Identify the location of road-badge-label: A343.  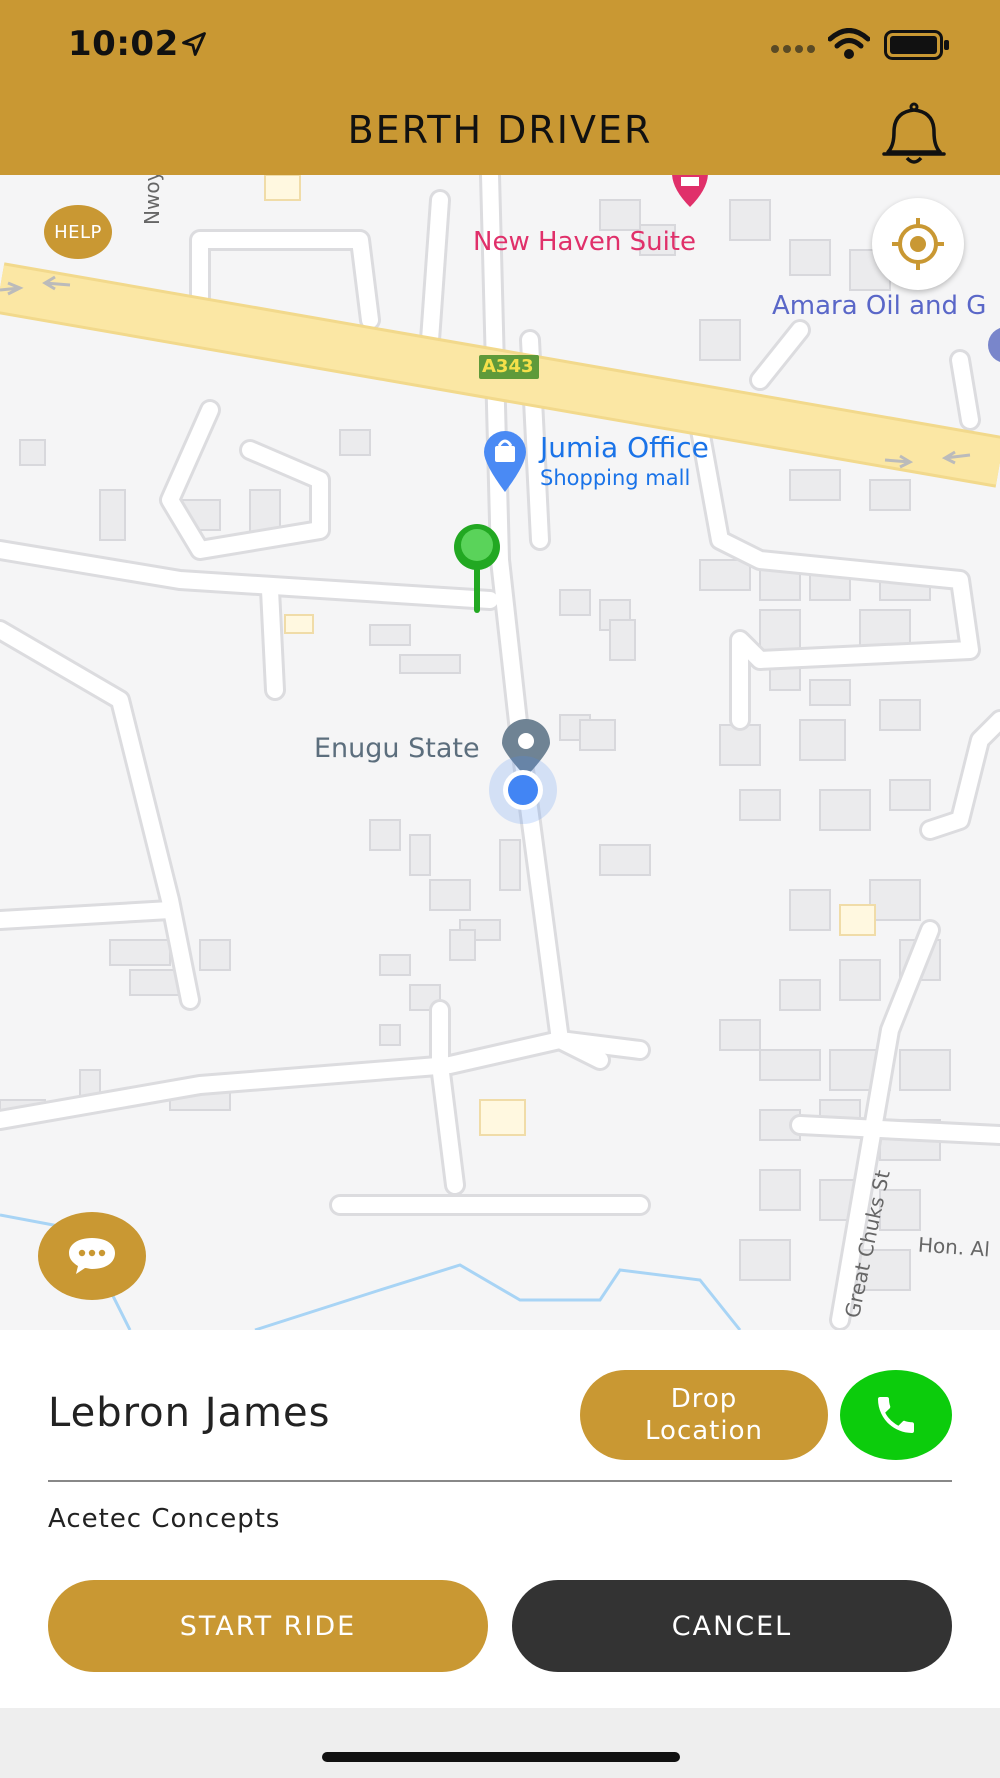
(508, 366).